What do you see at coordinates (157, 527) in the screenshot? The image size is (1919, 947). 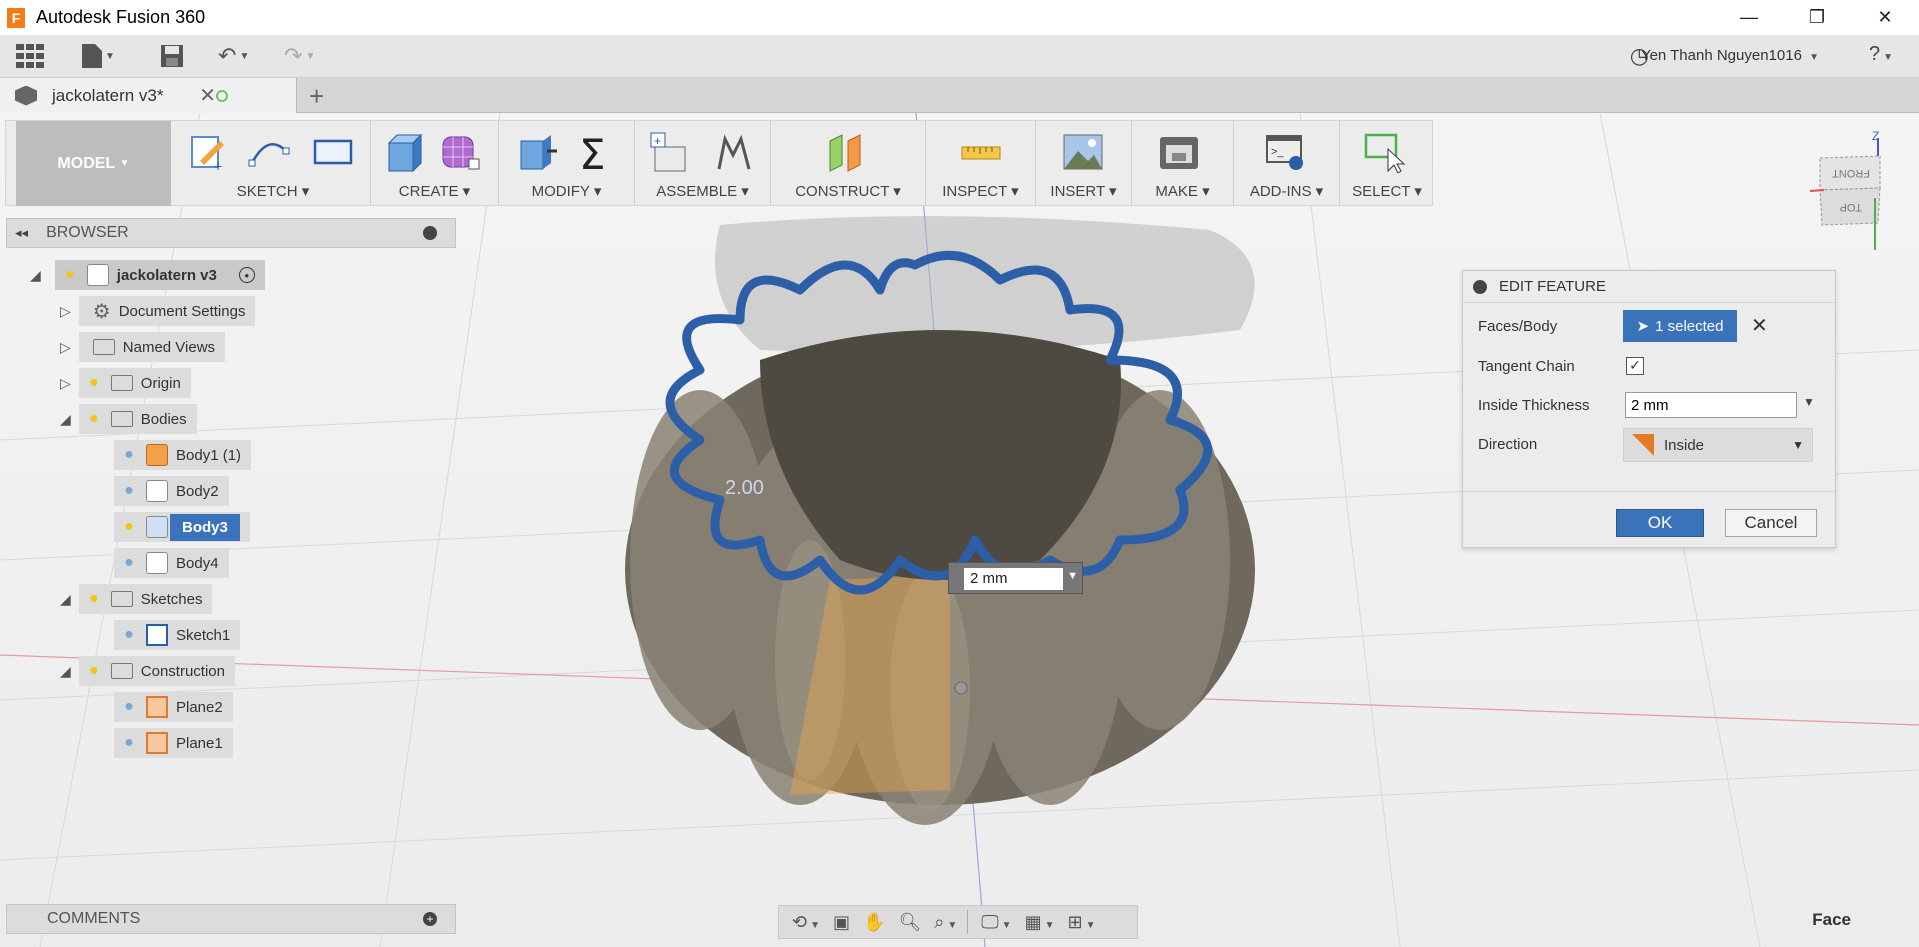 I see `body-icon` at bounding box center [157, 527].